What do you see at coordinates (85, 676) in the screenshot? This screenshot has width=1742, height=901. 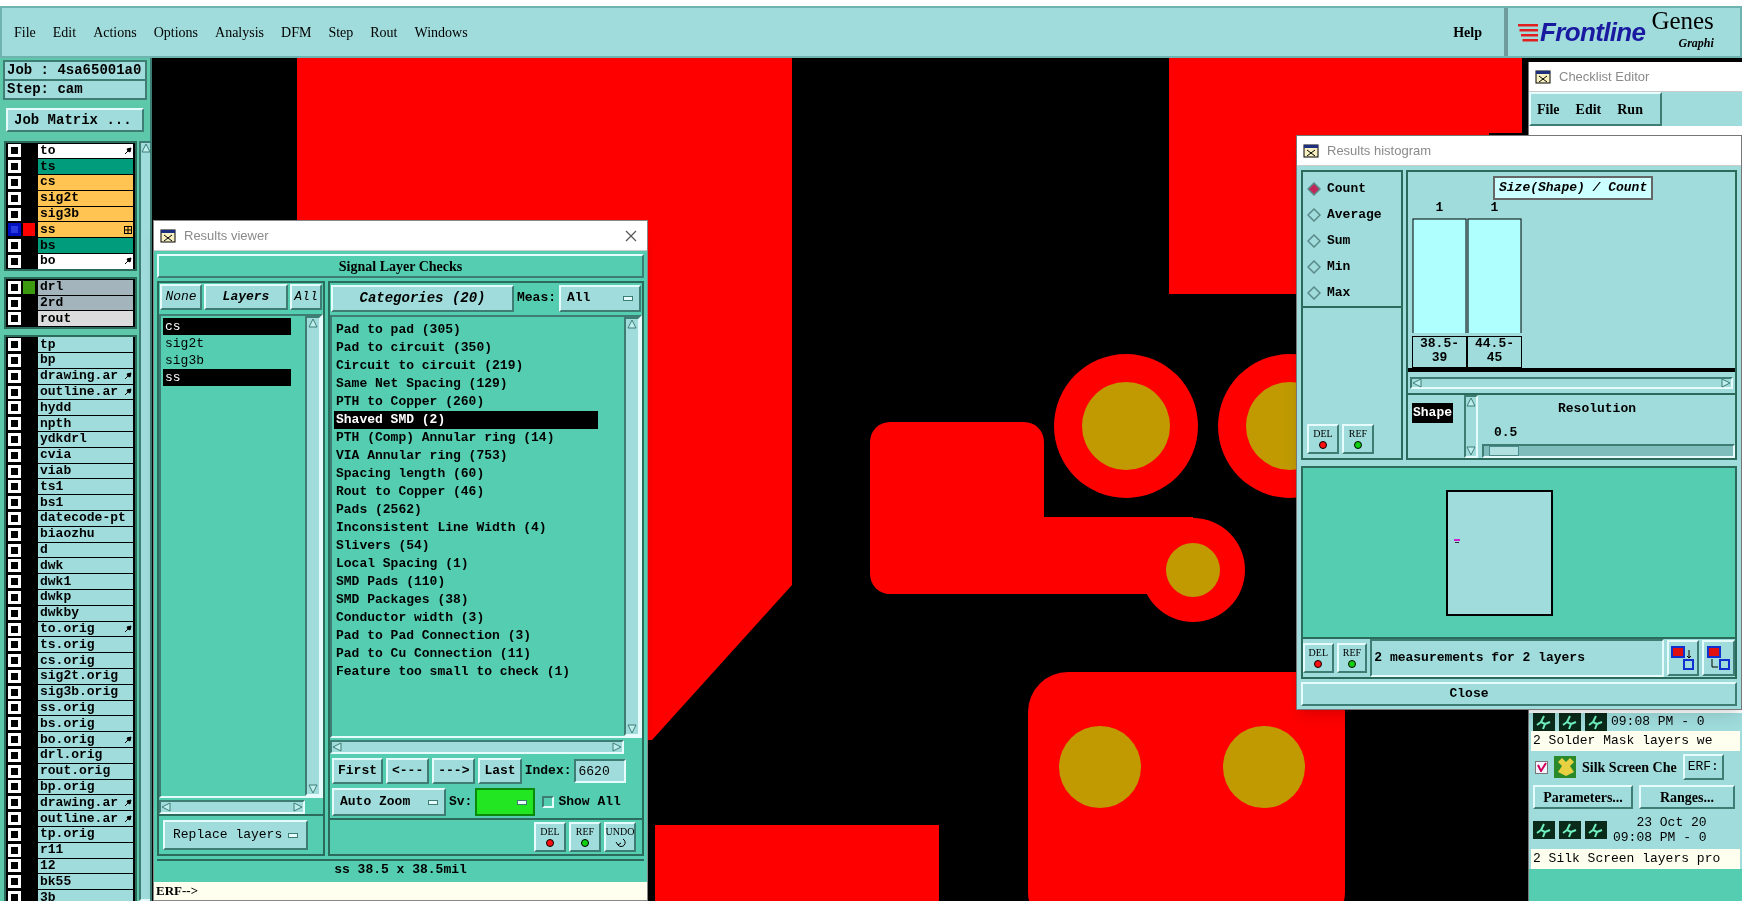 I see `layer-item: sig2t.orig` at bounding box center [85, 676].